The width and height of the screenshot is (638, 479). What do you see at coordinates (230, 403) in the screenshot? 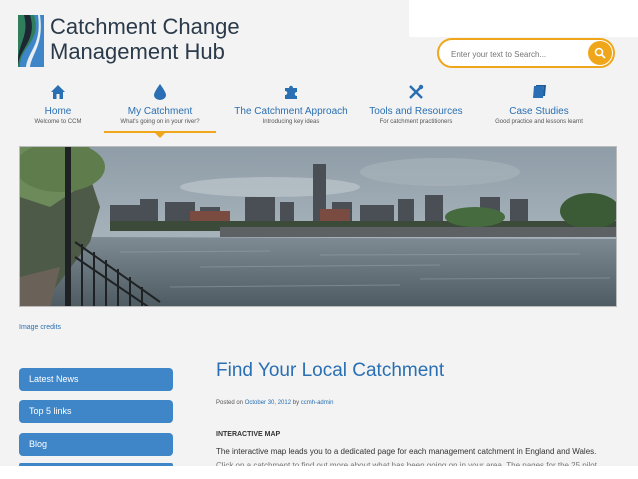
I see `posted-prefix: Posted on` at bounding box center [230, 403].